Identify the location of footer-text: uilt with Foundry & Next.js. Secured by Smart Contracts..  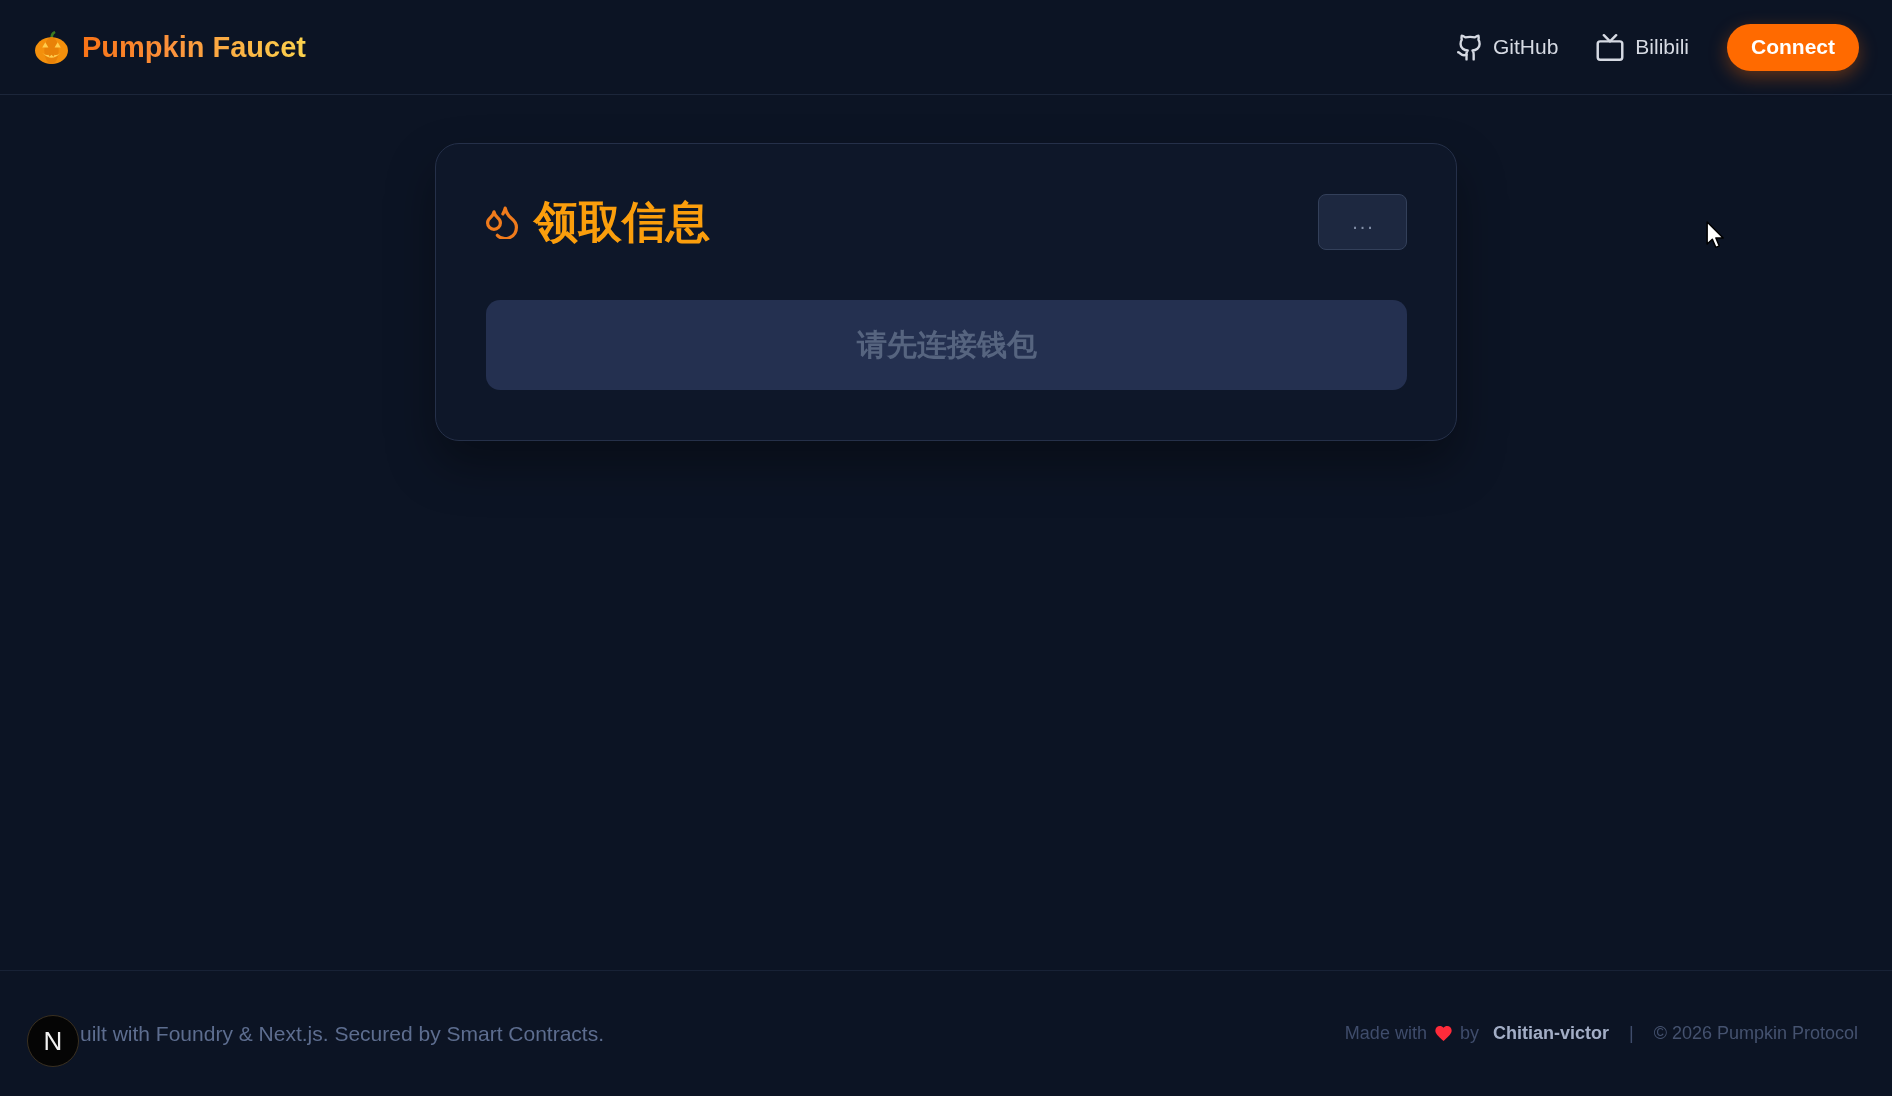
(342, 1033).